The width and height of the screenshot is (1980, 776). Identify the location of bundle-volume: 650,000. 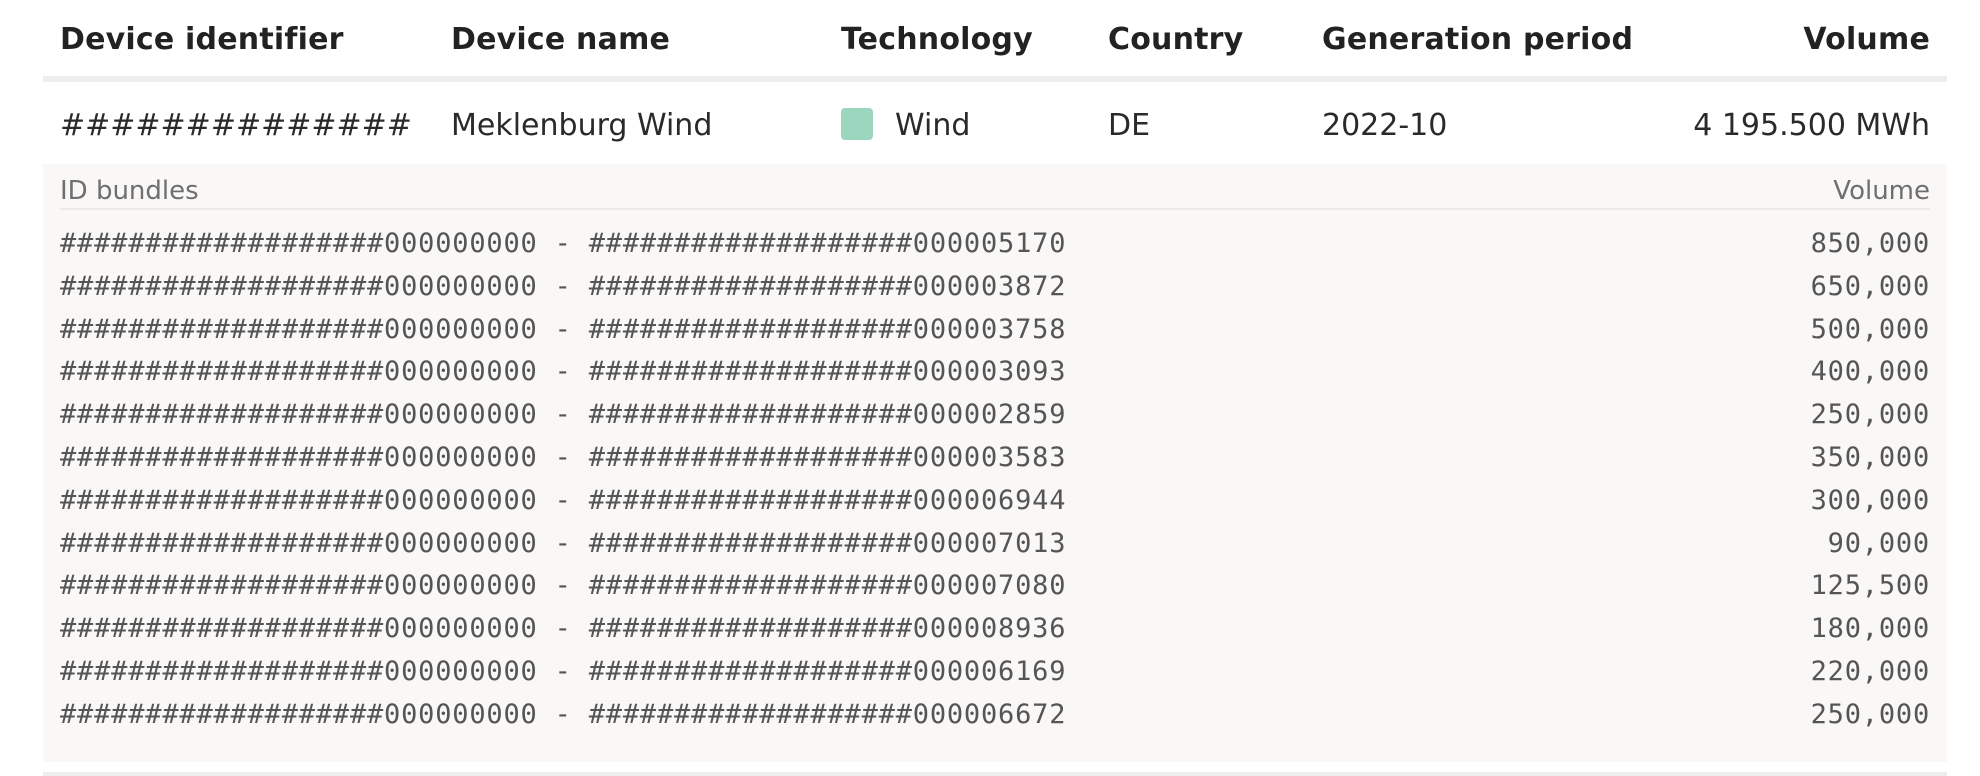
(1870, 286).